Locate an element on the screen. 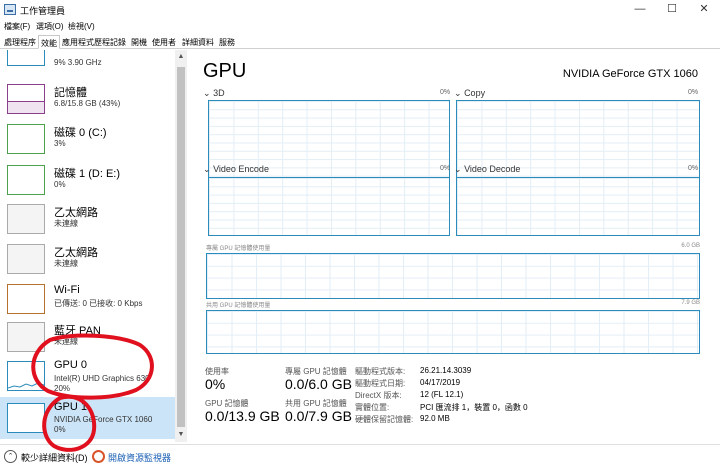  chevron-up-icon: ⌃ is located at coordinates (10, 456).